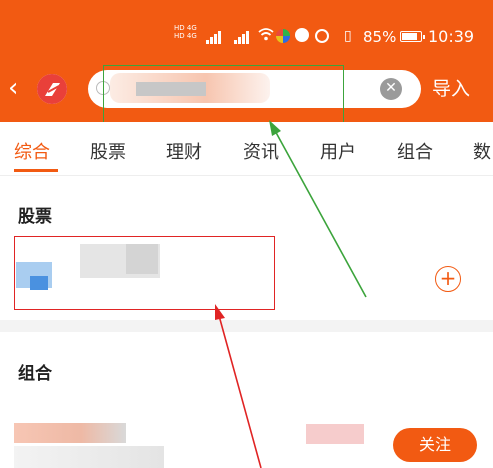  What do you see at coordinates (220, 312) in the screenshot?
I see `red-arrow-head` at bounding box center [220, 312].